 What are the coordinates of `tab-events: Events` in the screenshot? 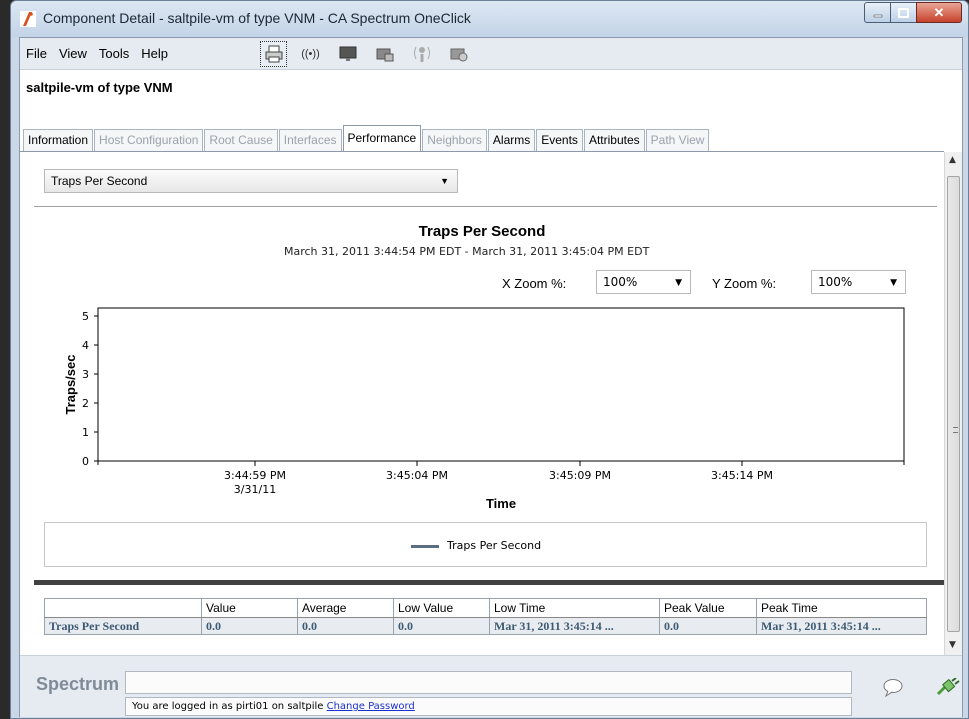 It's located at (559, 140).